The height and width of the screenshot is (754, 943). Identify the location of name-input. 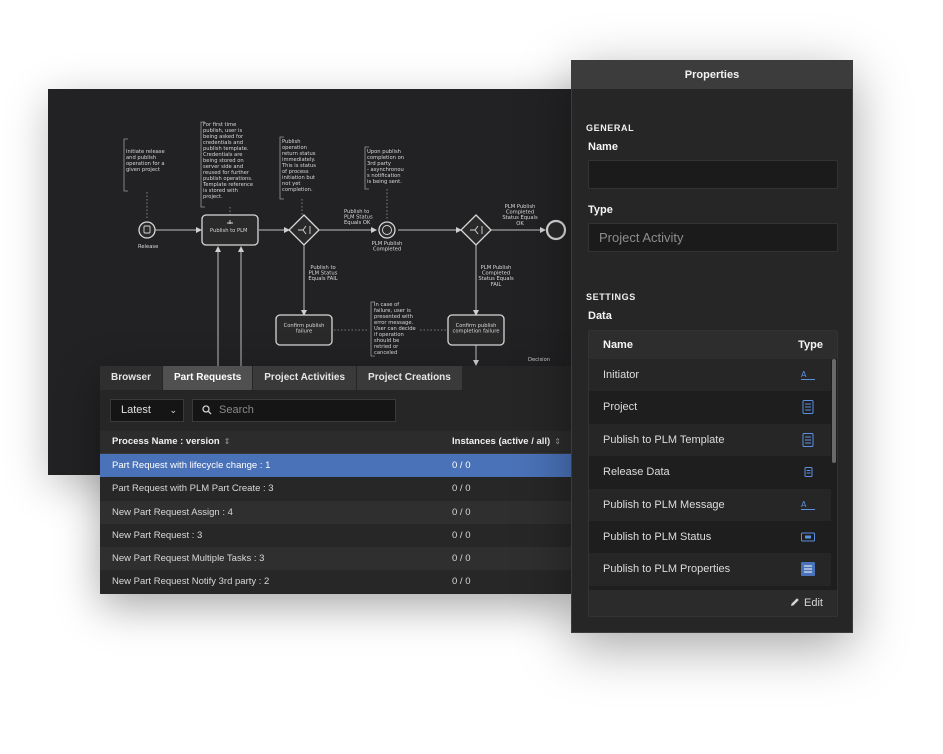
(713, 174).